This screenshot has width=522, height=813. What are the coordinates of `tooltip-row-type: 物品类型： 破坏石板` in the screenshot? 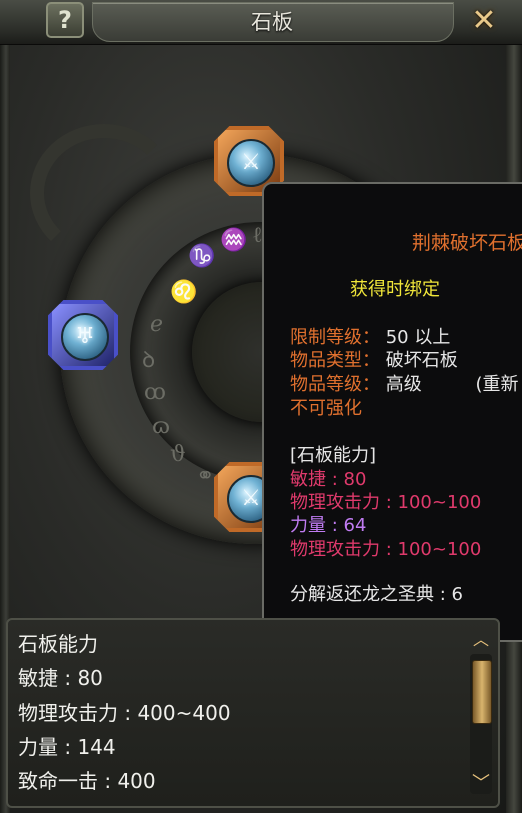 It's located at (374, 360).